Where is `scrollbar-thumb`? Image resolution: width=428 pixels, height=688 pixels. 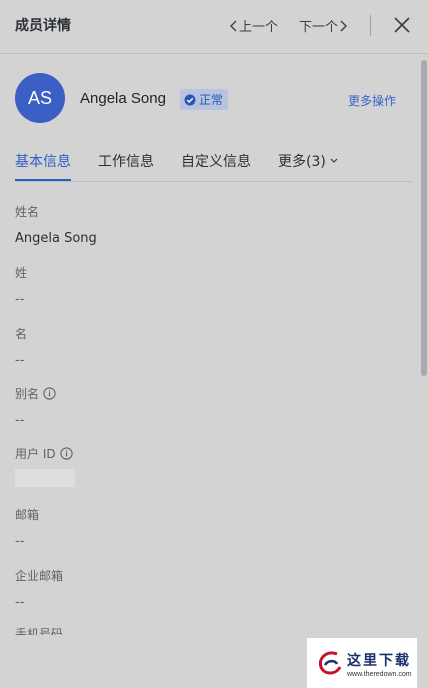 scrollbar-thumb is located at coordinates (424, 218).